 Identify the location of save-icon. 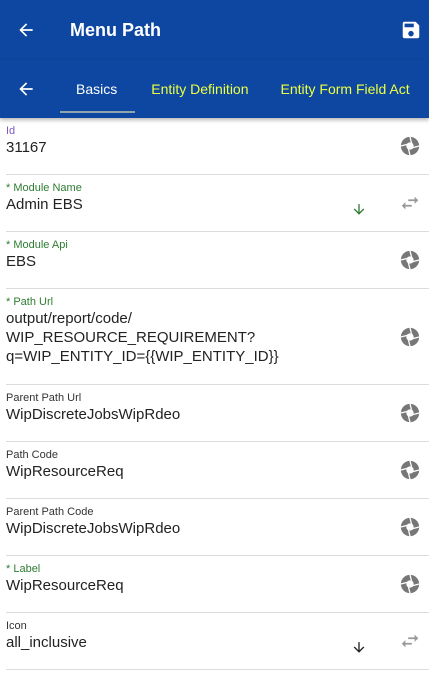
(411, 30).